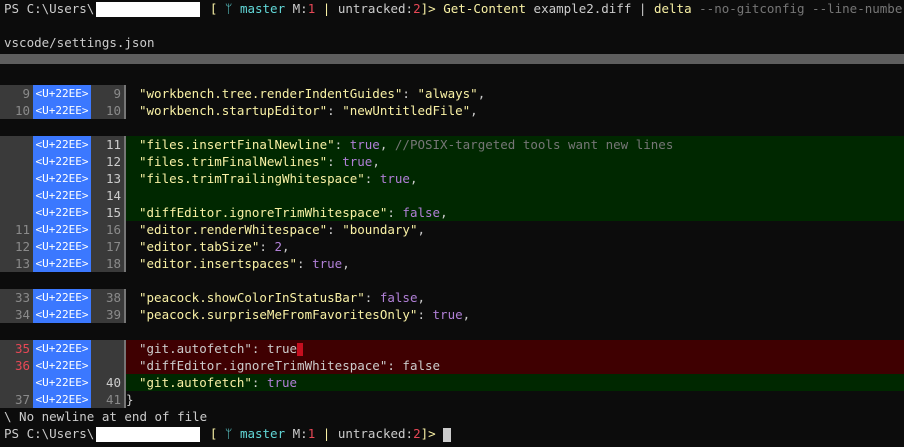  What do you see at coordinates (16, 110) in the screenshot?
I see `old-line-number: 10` at bounding box center [16, 110].